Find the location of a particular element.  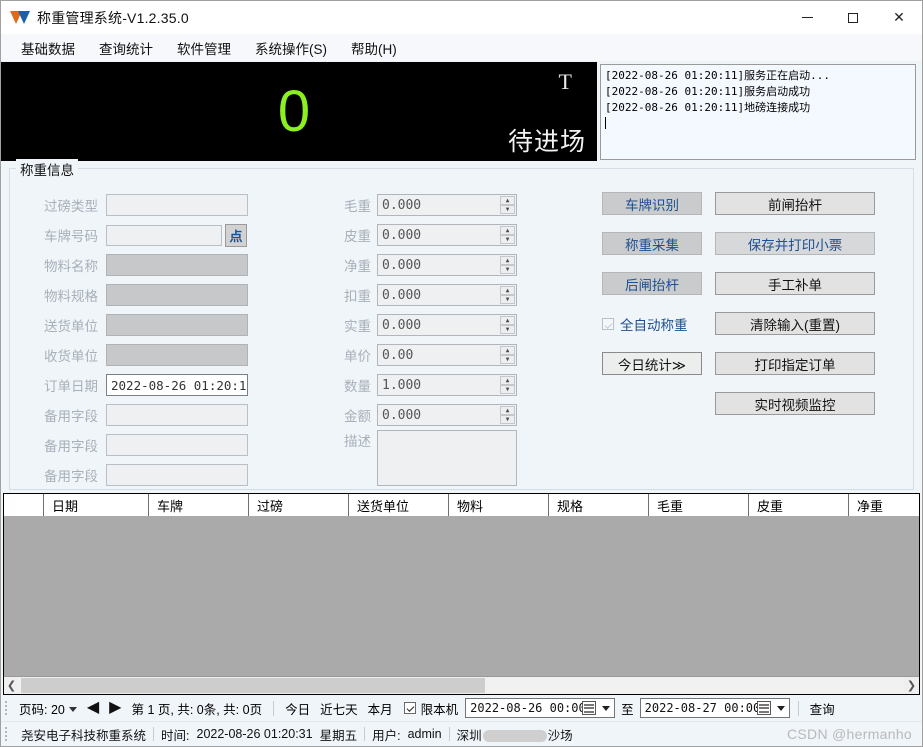

grid-column-date: 日期 is located at coordinates (96, 505).